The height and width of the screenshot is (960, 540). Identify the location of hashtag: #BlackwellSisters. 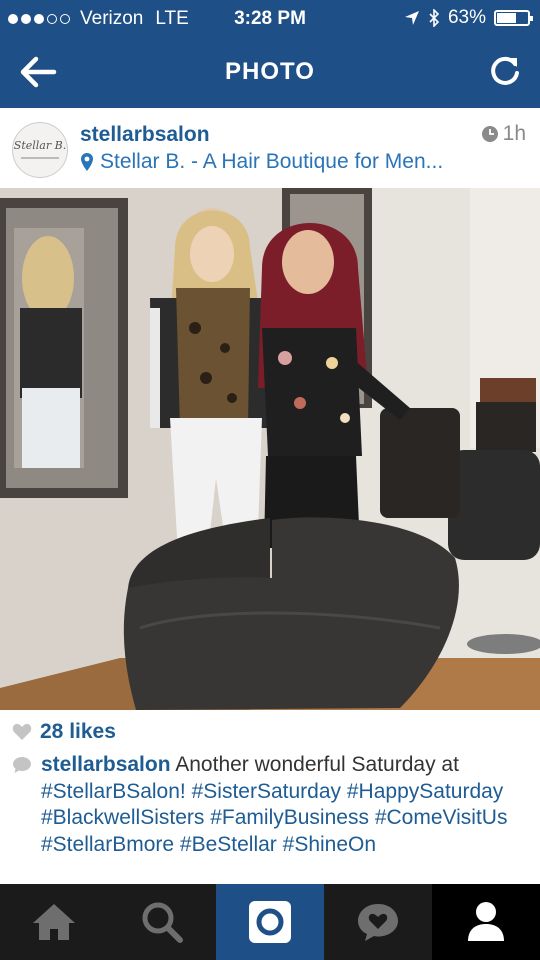
(122, 817).